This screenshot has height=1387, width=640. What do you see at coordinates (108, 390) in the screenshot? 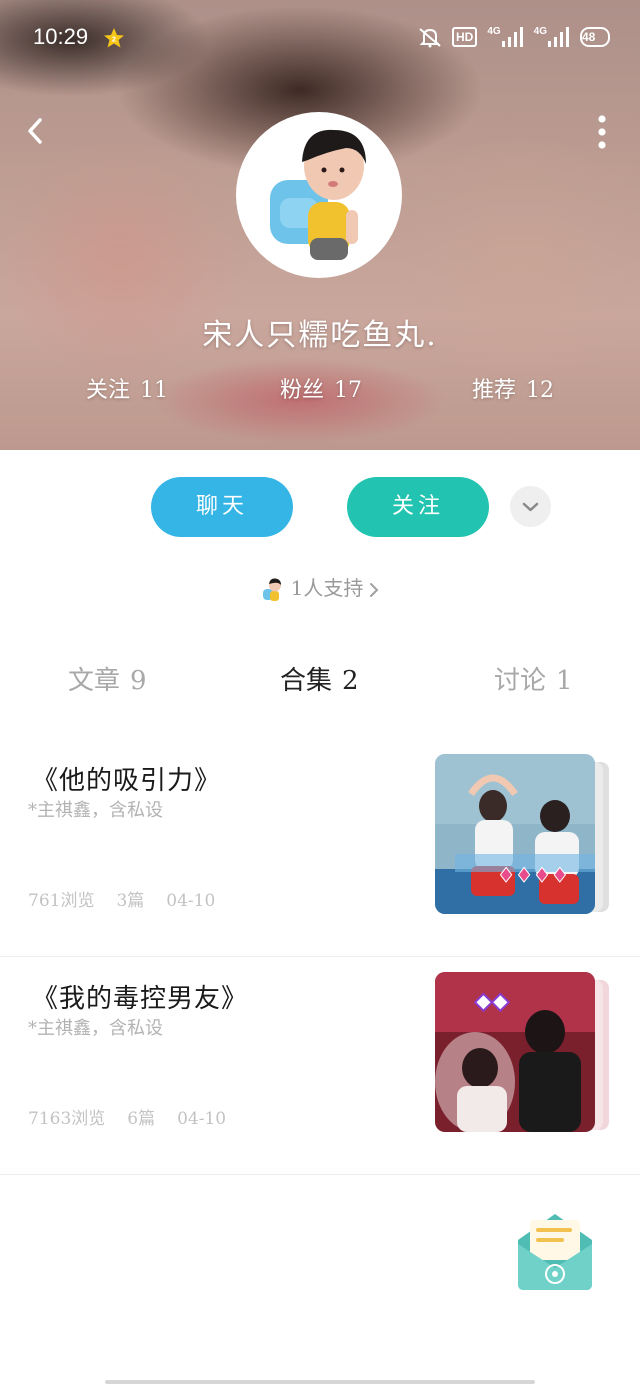
I see `stat-following-label: 关注` at bounding box center [108, 390].